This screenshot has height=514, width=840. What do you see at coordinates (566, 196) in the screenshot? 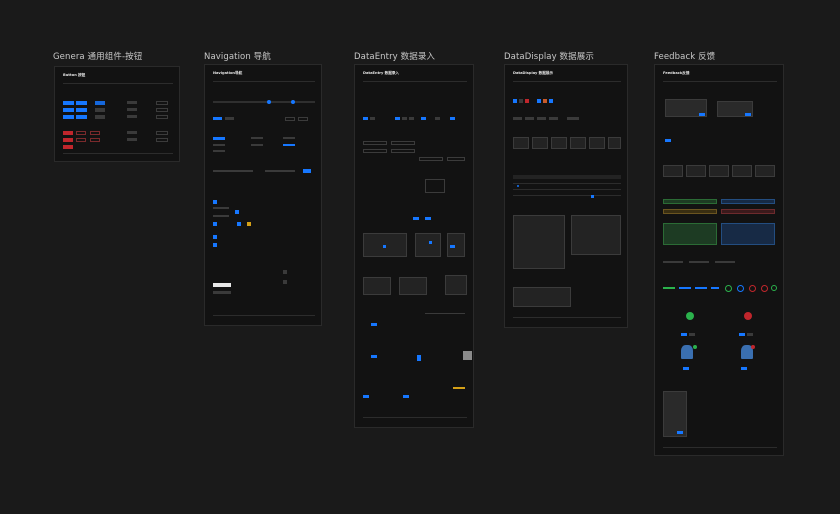
I see `datadisplay-board: DataDisplay 数据展示` at bounding box center [566, 196].